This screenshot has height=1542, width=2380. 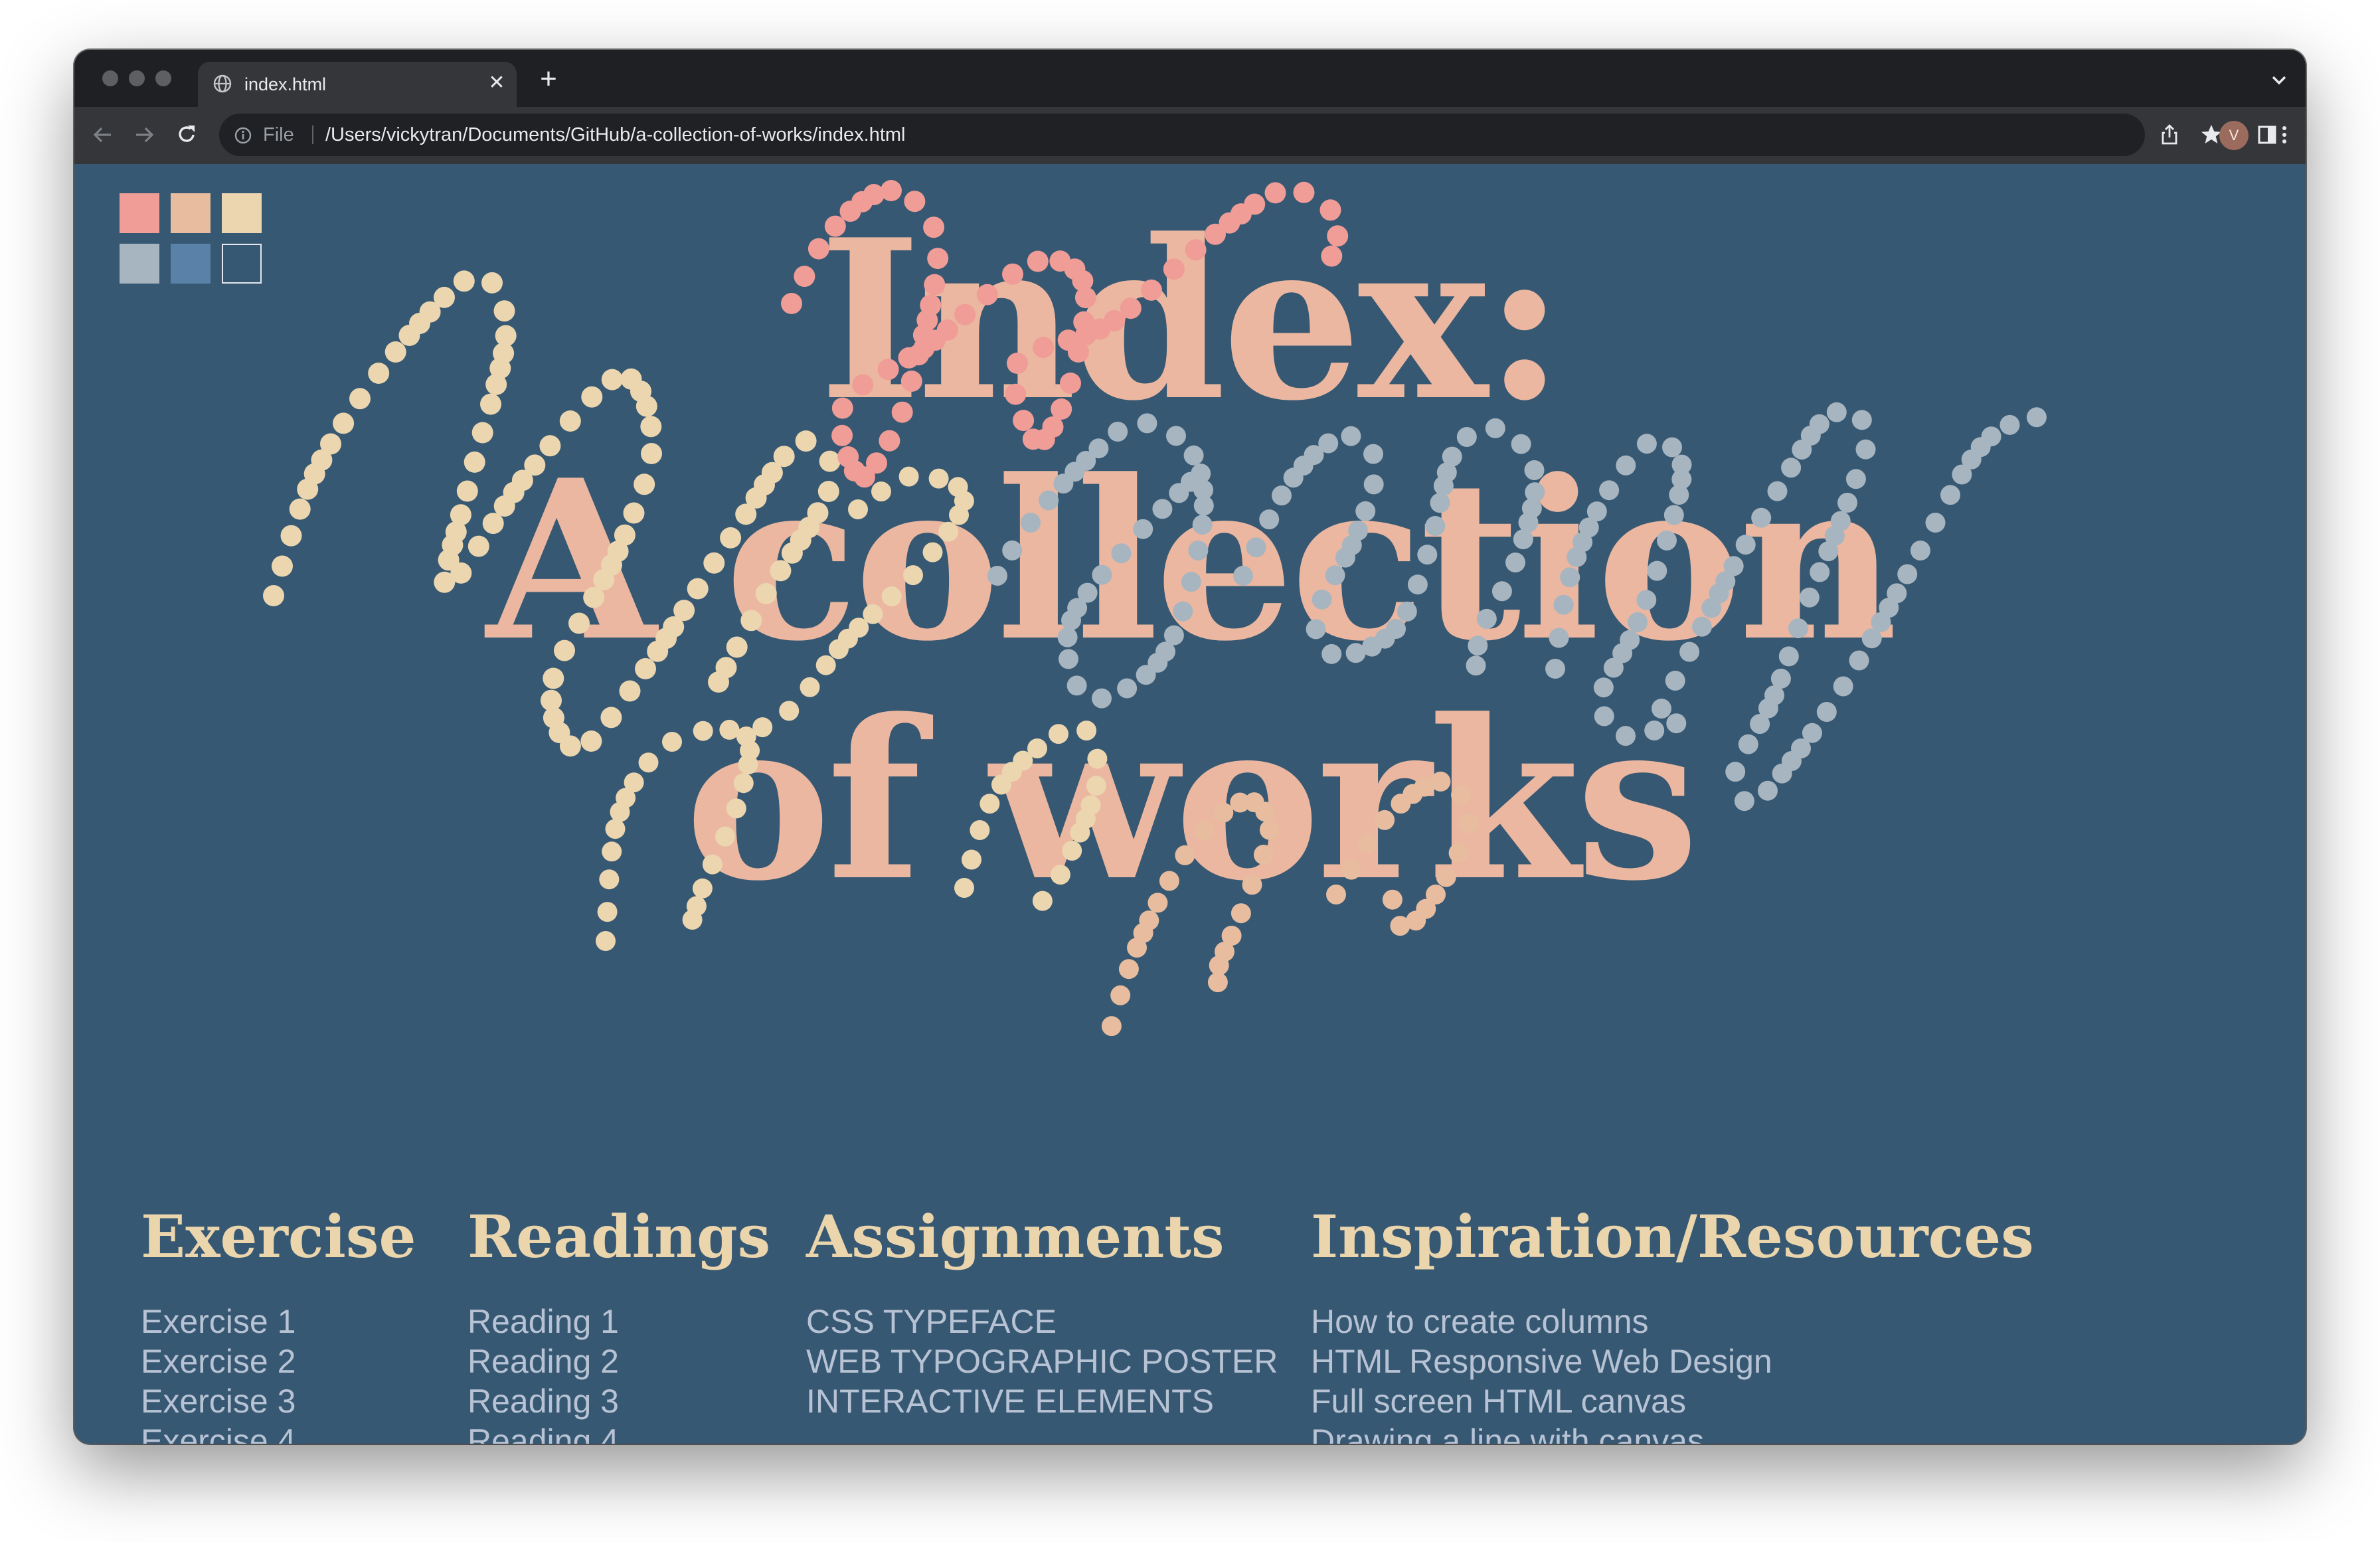 What do you see at coordinates (278, 1321) in the screenshot?
I see `section-link: Exercise 1` at bounding box center [278, 1321].